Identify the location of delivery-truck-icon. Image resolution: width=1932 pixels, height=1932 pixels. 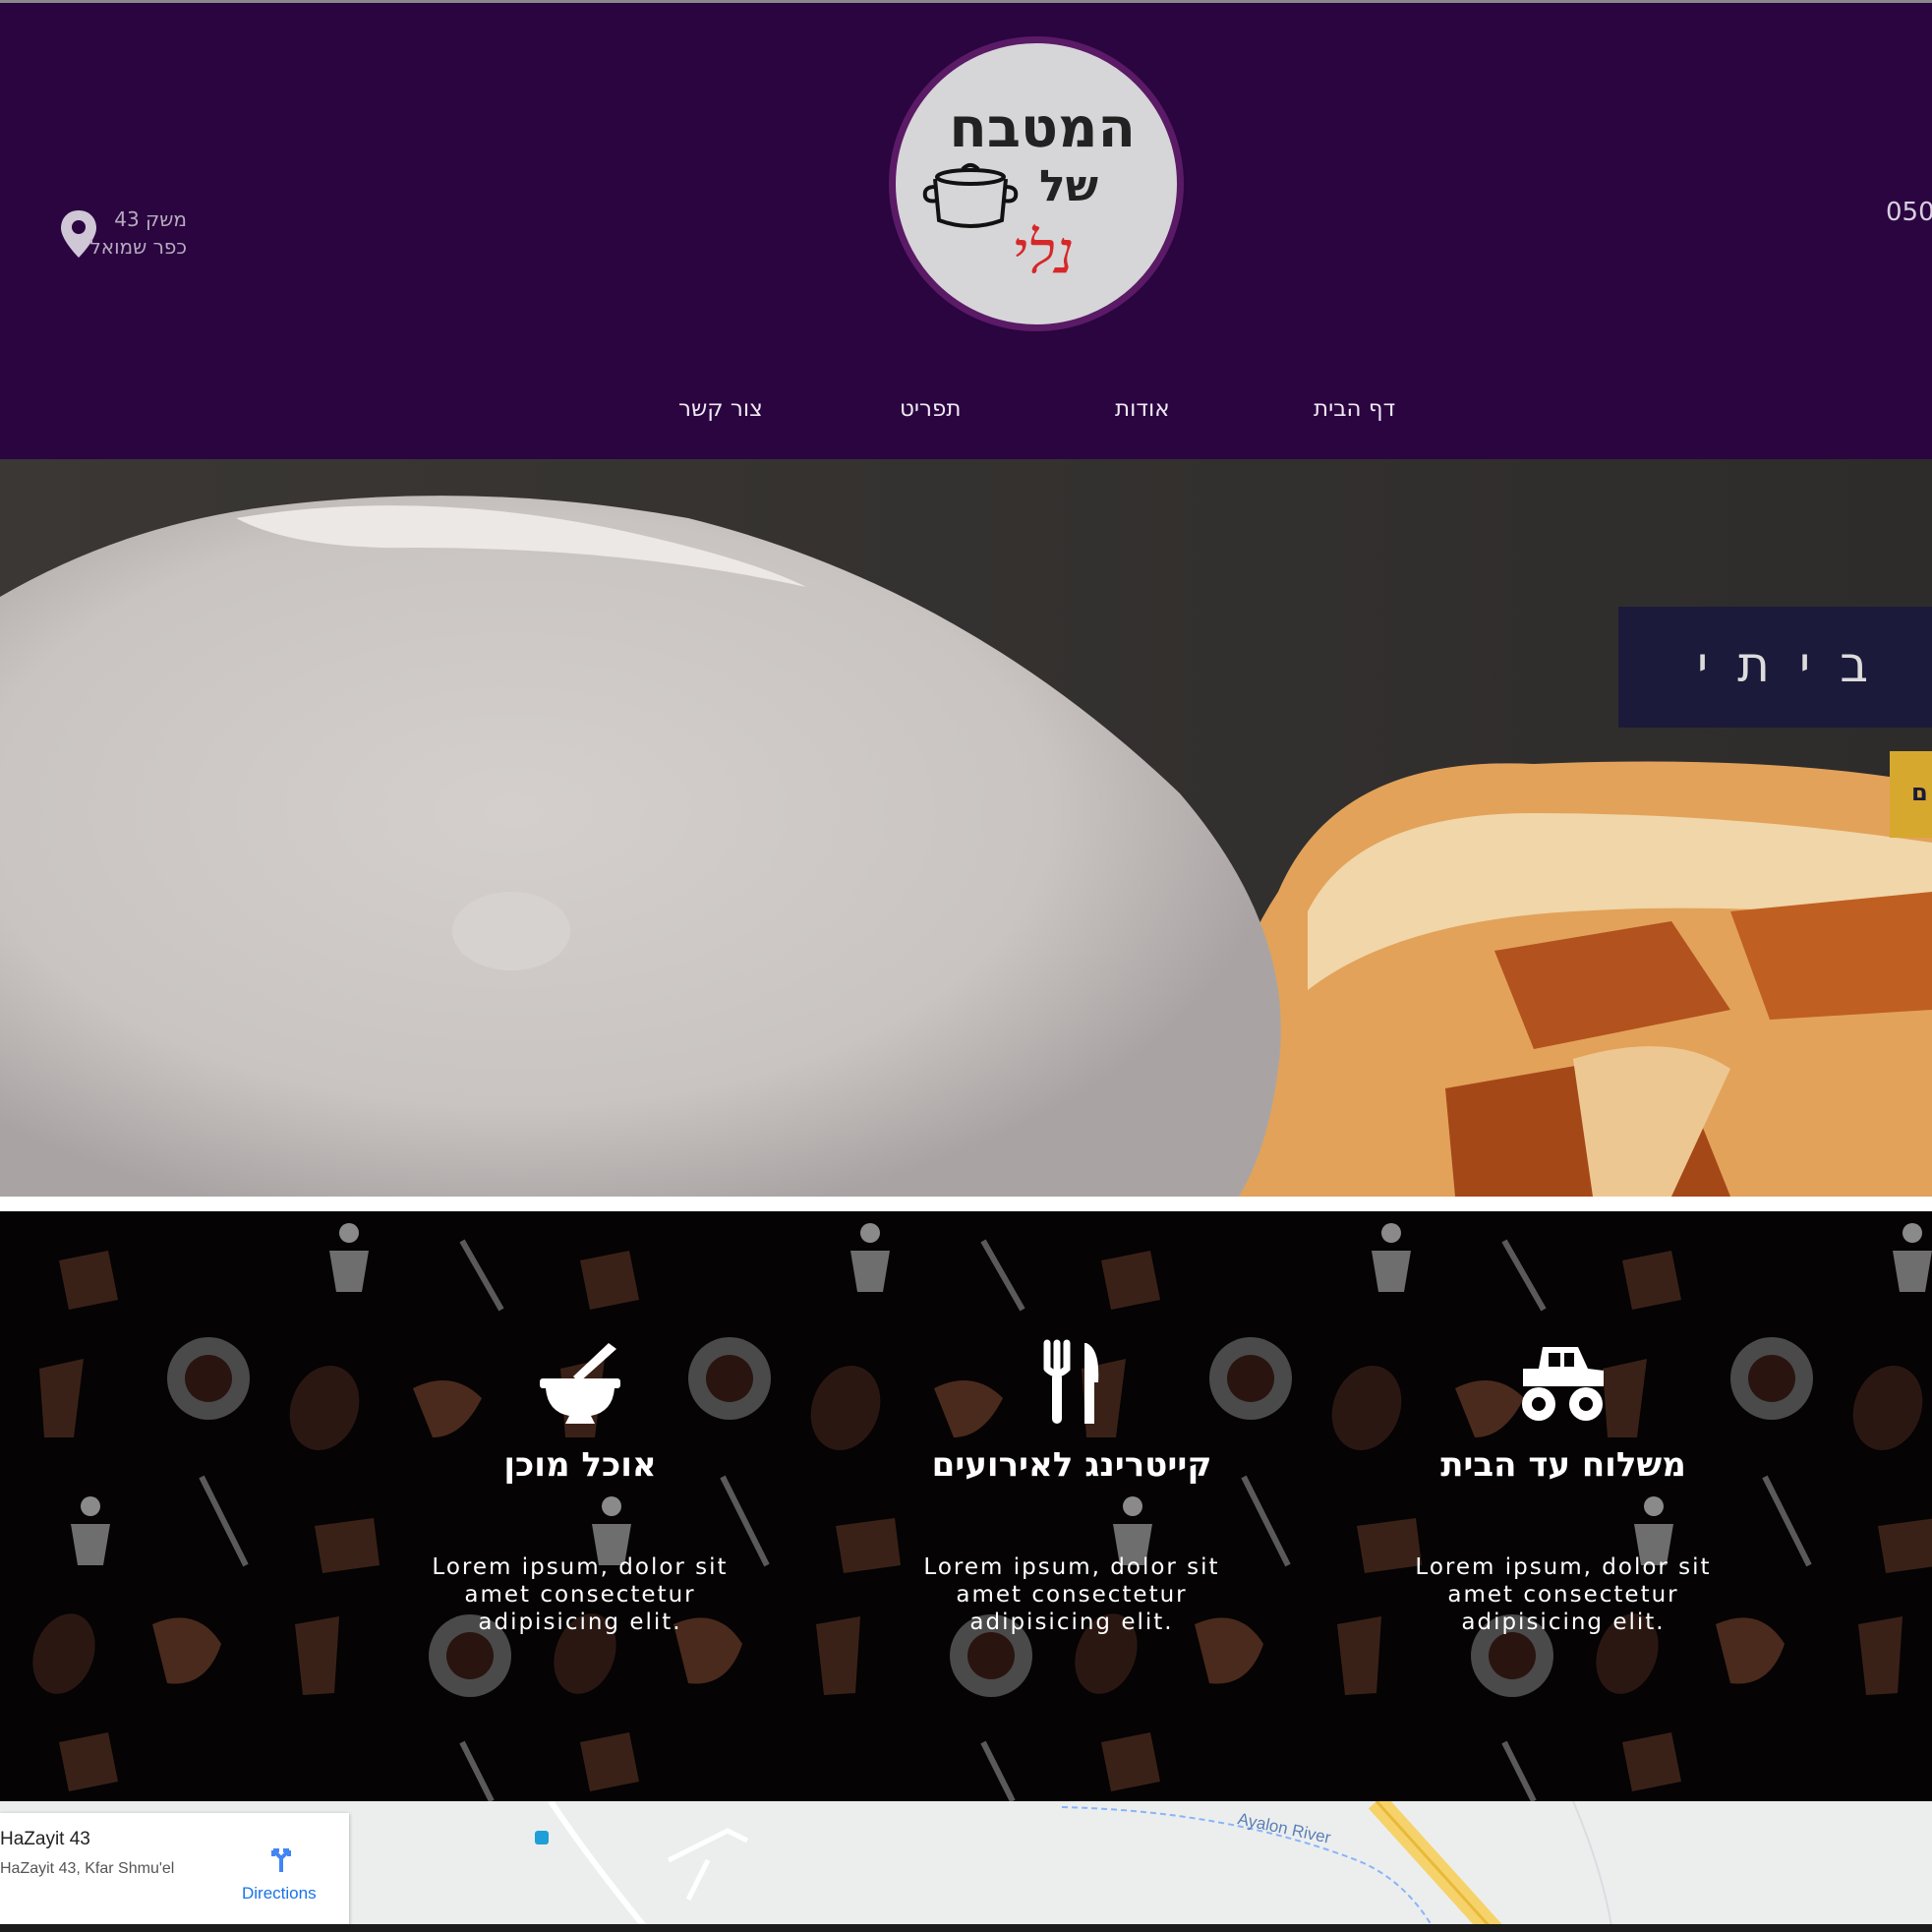
(1563, 1384).